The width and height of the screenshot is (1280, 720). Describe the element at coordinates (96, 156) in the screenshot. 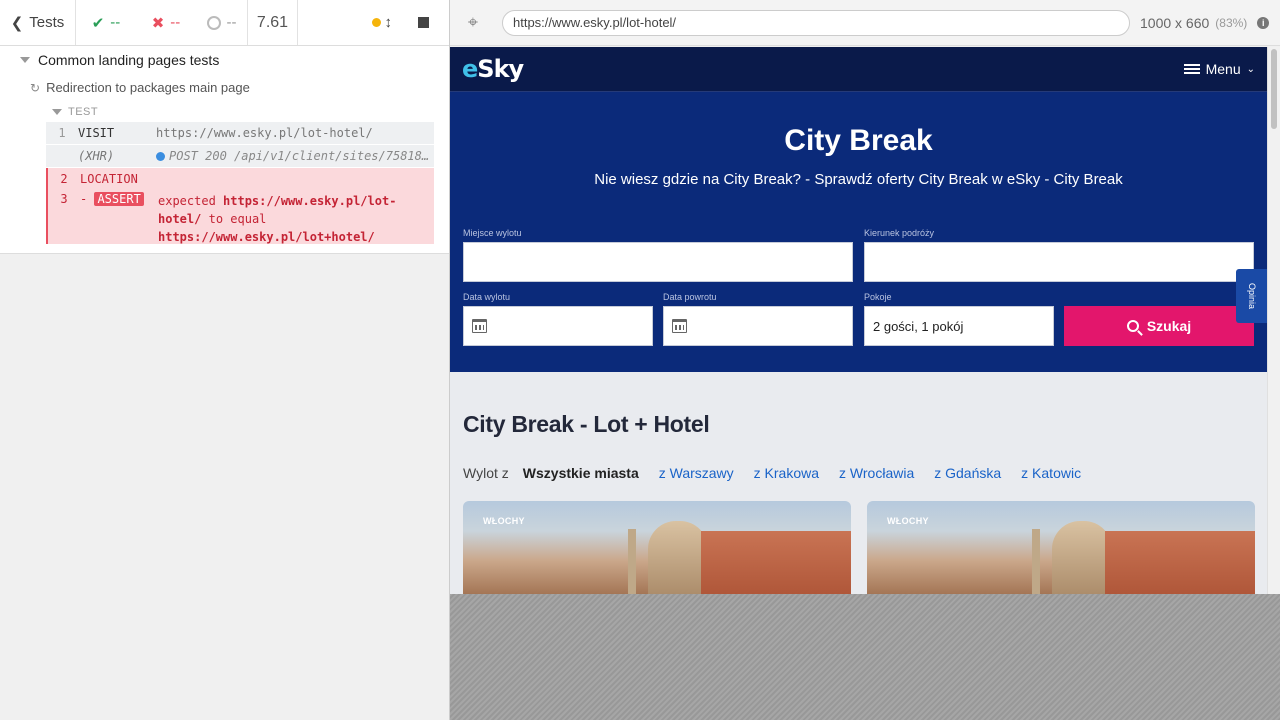

I see `command-name: (XHR)` at that location.